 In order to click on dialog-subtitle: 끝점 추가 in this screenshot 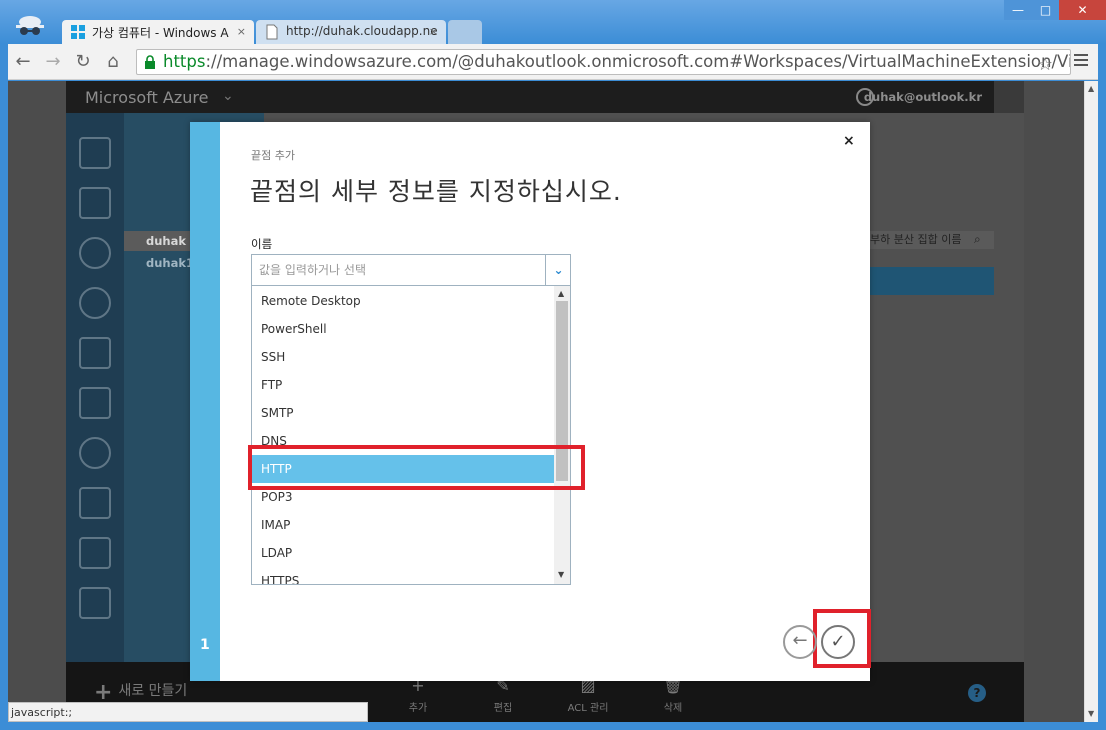, I will do `click(273, 155)`.